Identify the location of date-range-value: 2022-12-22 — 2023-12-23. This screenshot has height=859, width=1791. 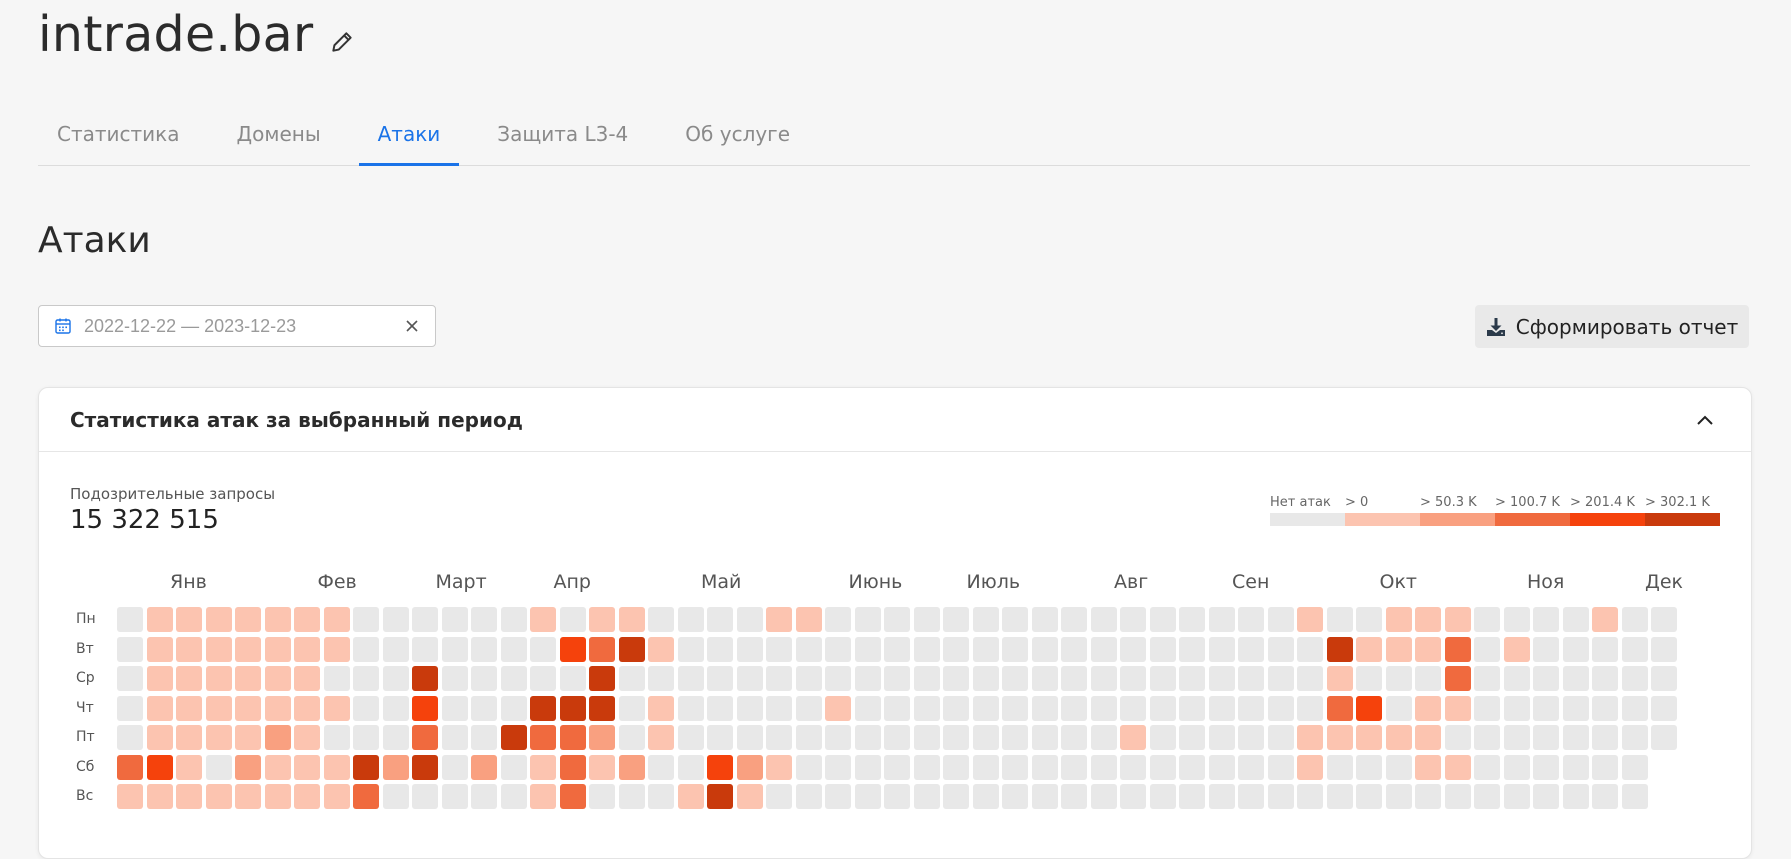
(243, 326).